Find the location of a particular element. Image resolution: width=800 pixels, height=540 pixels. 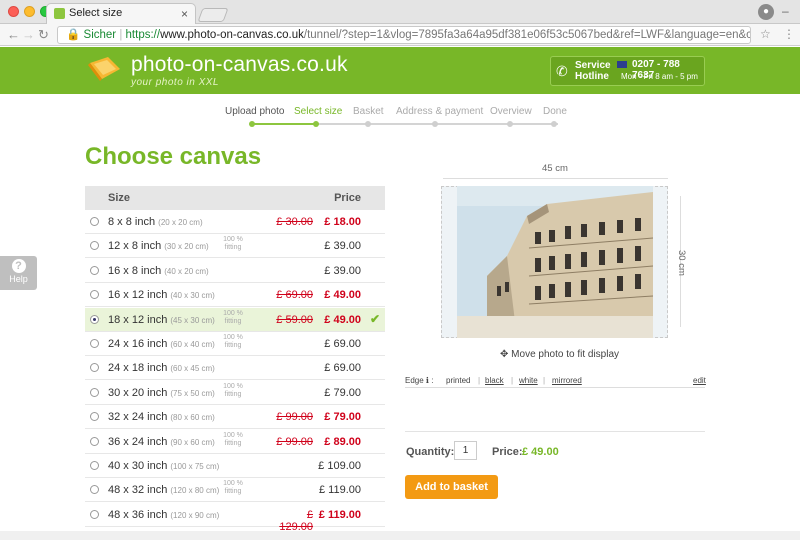

help-label: Help is located at coordinates (18, 279).